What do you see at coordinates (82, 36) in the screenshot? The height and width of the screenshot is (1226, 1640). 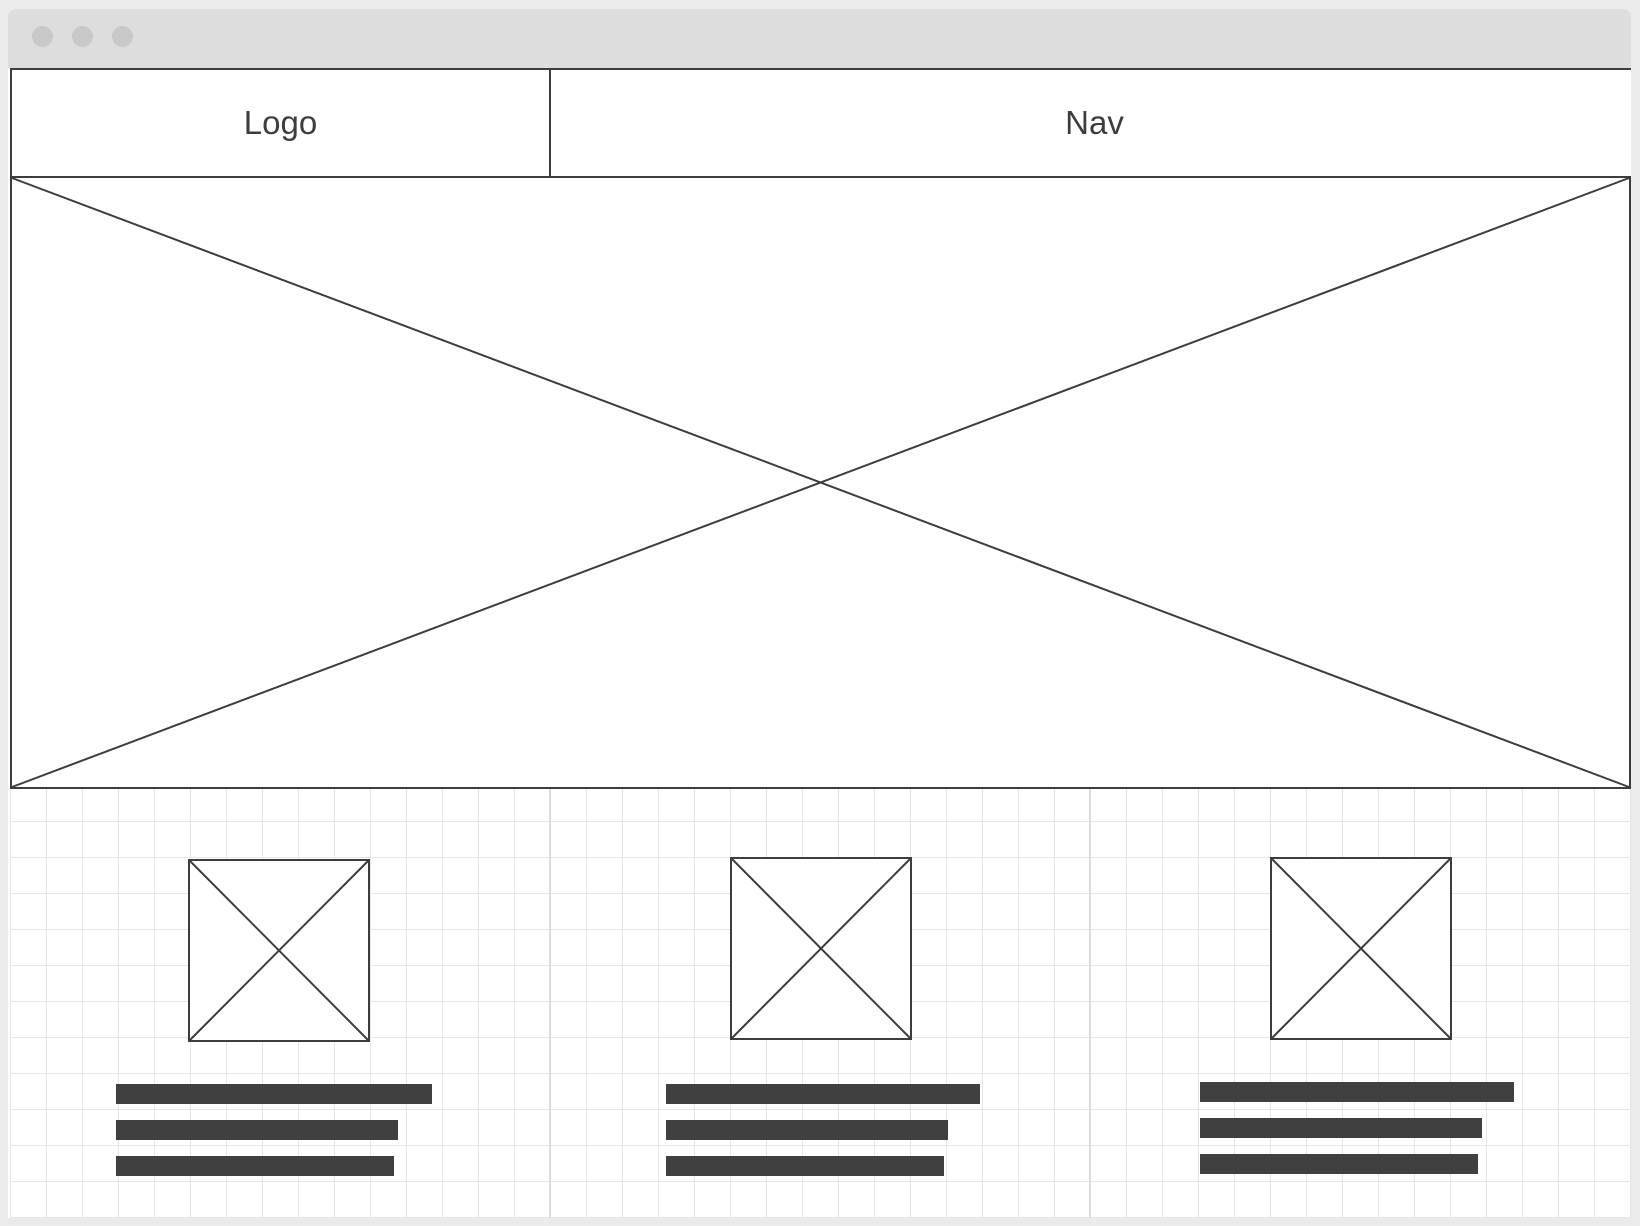 I see `minimize-dot-icon` at bounding box center [82, 36].